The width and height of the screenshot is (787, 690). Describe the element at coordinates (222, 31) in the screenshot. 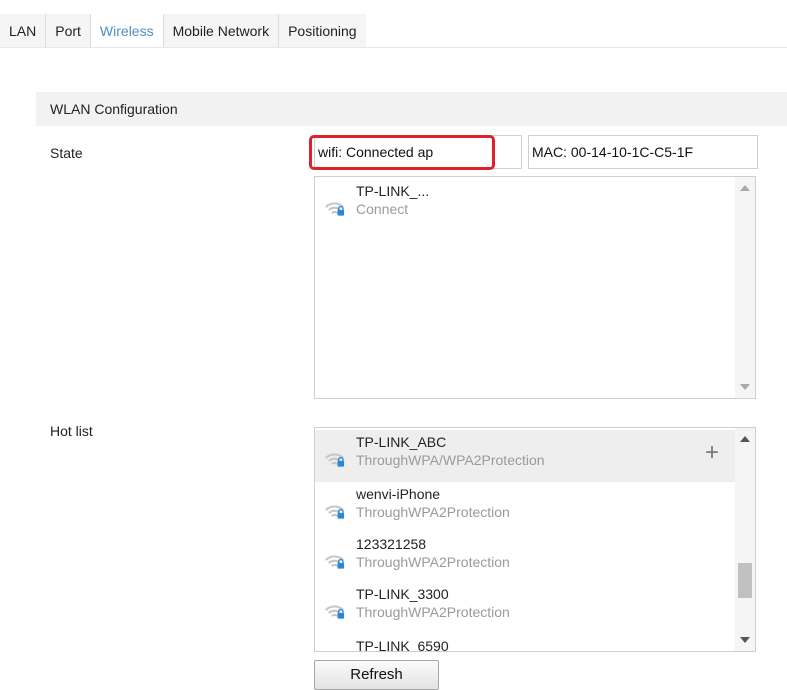

I see `tab-mobile-network: Mobile Network` at that location.